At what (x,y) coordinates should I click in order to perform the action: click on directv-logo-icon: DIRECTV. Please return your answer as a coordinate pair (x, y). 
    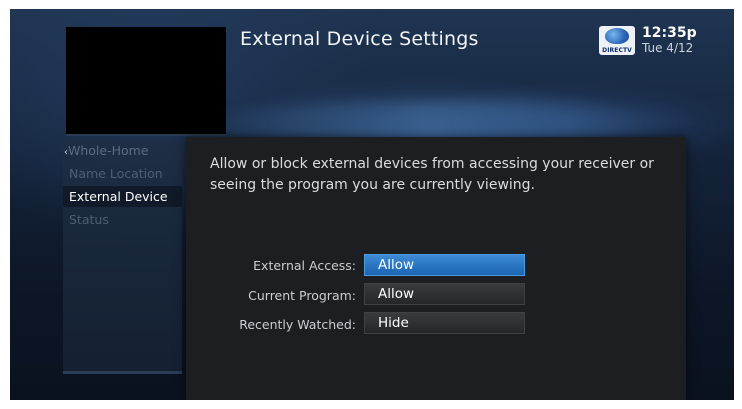
    Looking at the image, I should click on (617, 40).